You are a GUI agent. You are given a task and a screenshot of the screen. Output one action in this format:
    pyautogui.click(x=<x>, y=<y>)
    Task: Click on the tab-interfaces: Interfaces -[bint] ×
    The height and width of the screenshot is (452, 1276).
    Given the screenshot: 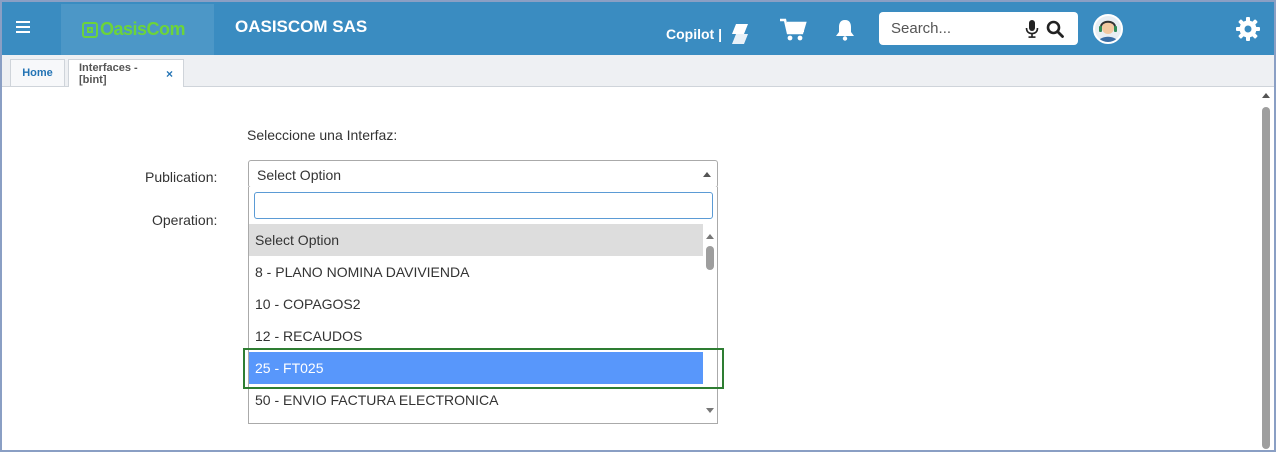 What is the action you would take?
    pyautogui.click(x=126, y=73)
    